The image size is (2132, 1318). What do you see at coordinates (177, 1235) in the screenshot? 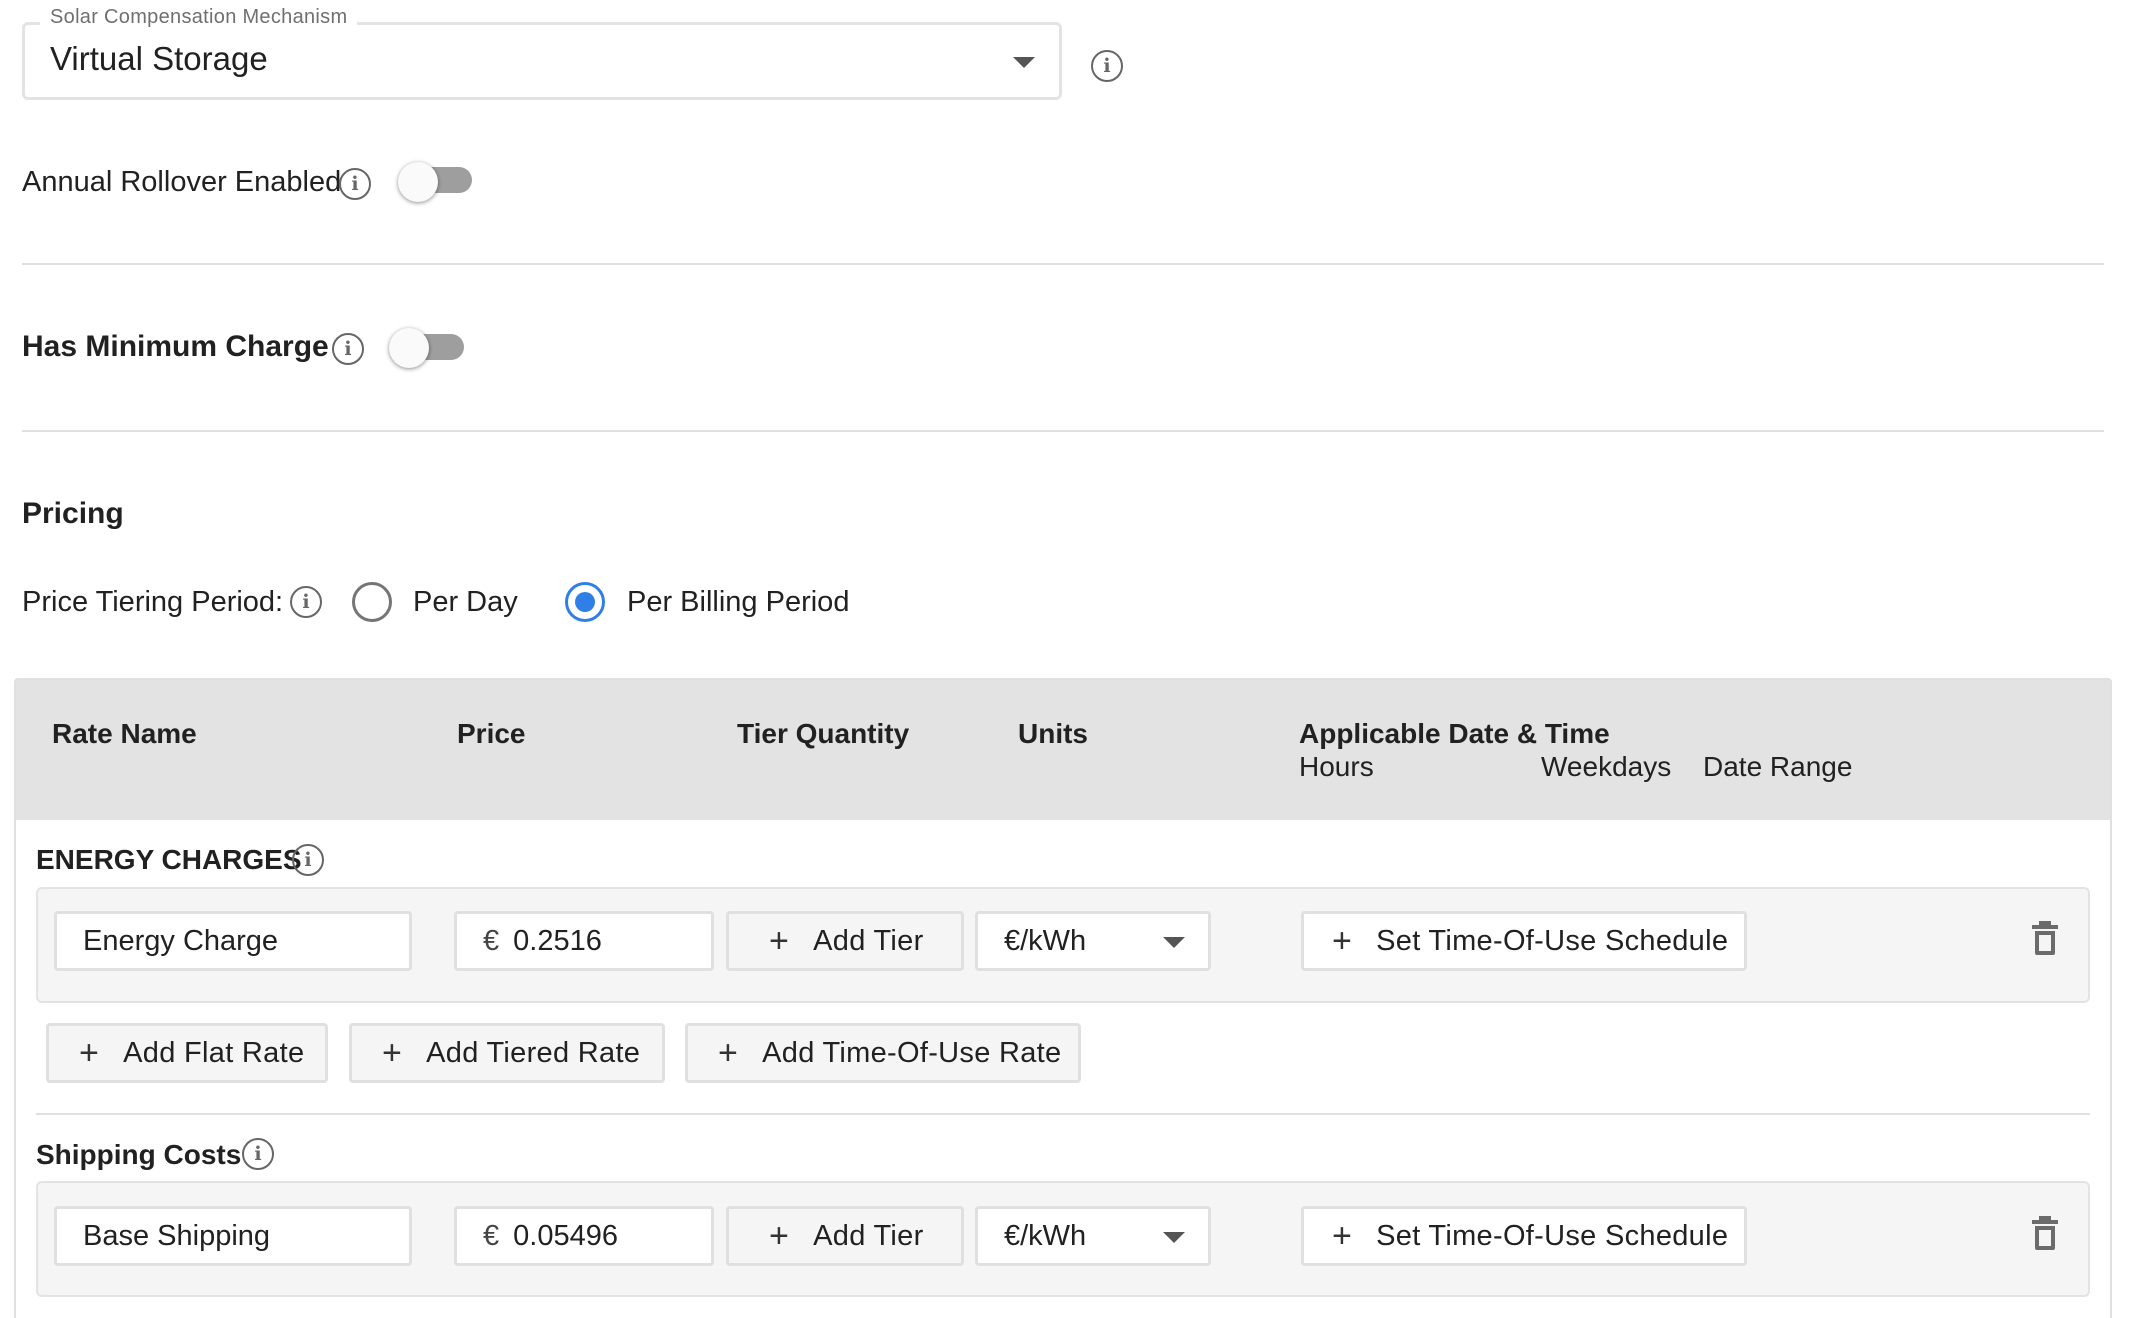
I see `rate-name-value: Base Shipping` at bounding box center [177, 1235].